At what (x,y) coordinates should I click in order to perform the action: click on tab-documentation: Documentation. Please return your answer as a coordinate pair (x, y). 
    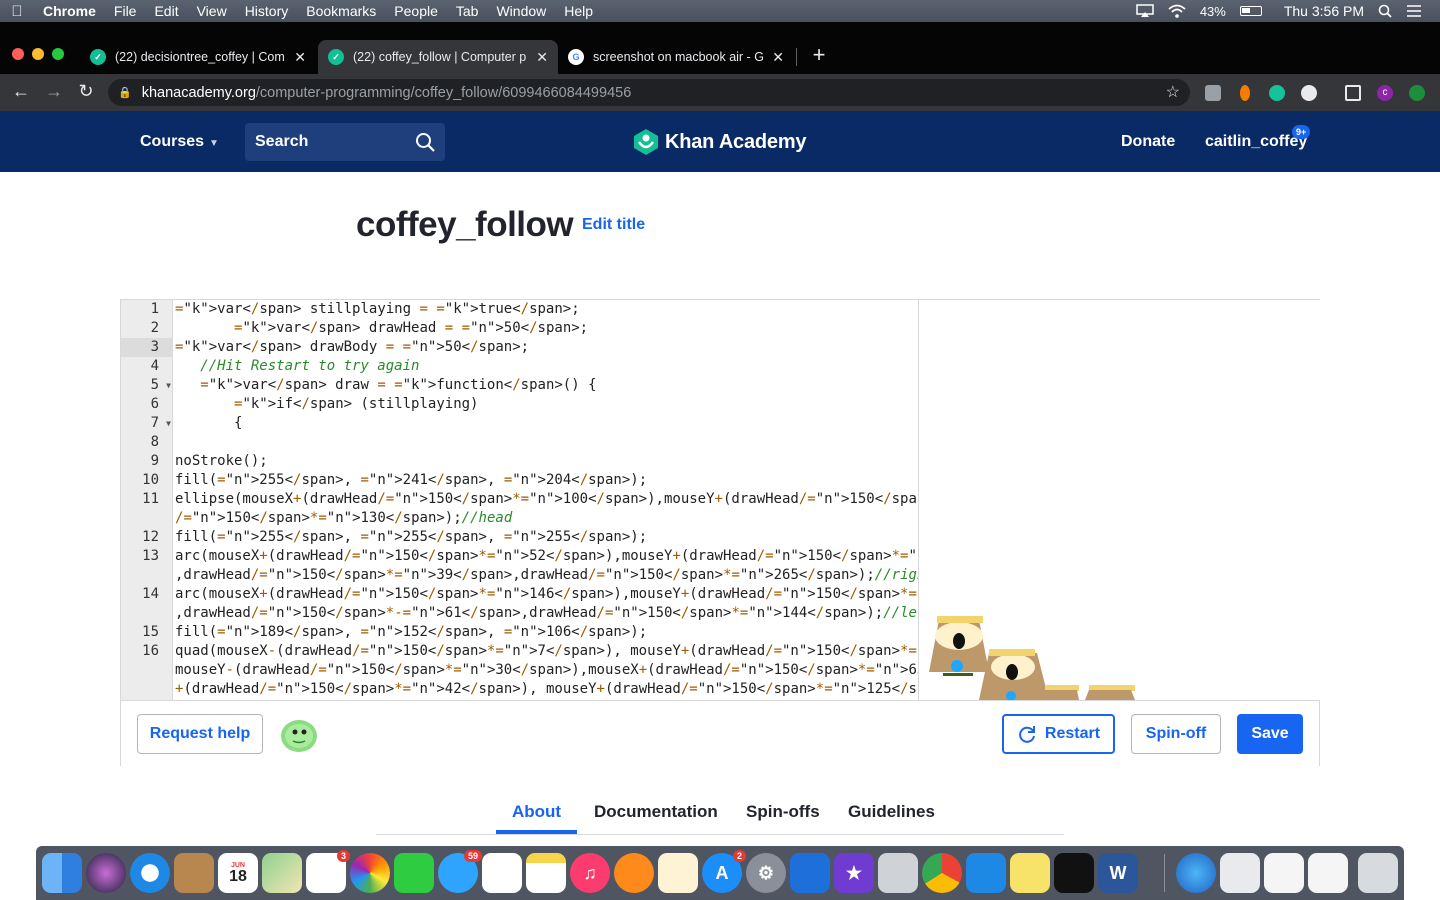
    Looking at the image, I should click on (656, 812).